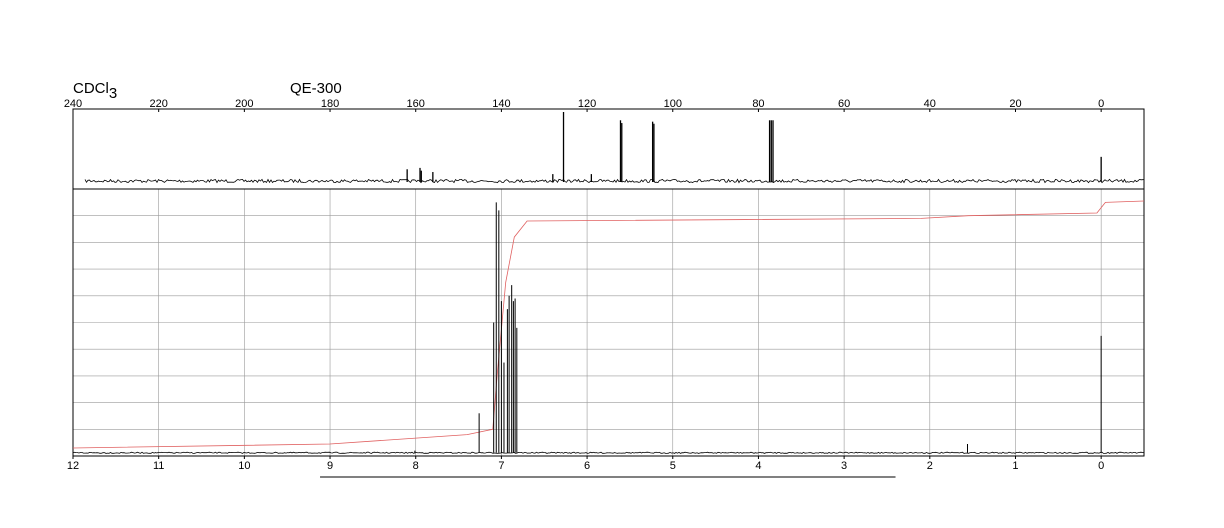 The width and height of the screenshot is (1224, 528). I want to click on proton-tick-label: 8, so click(416, 466).